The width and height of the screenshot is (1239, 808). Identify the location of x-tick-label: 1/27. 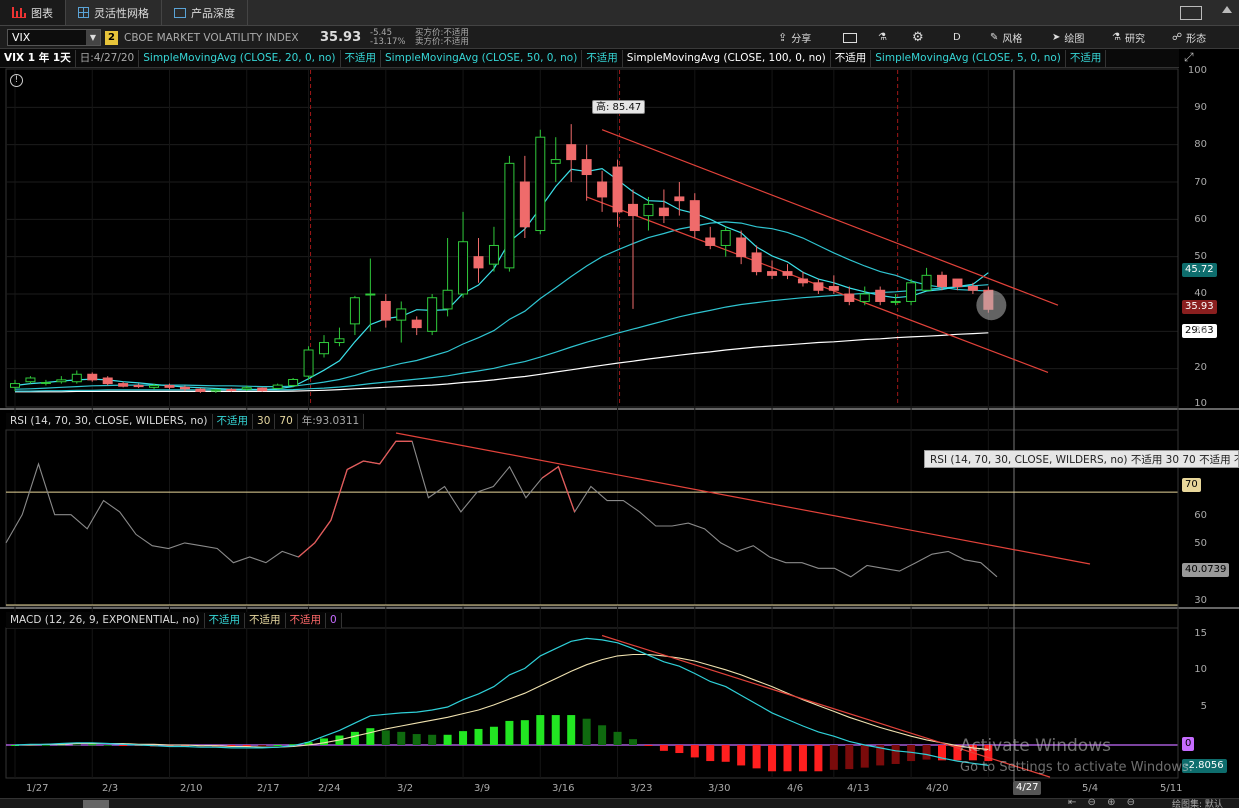
(37, 788).